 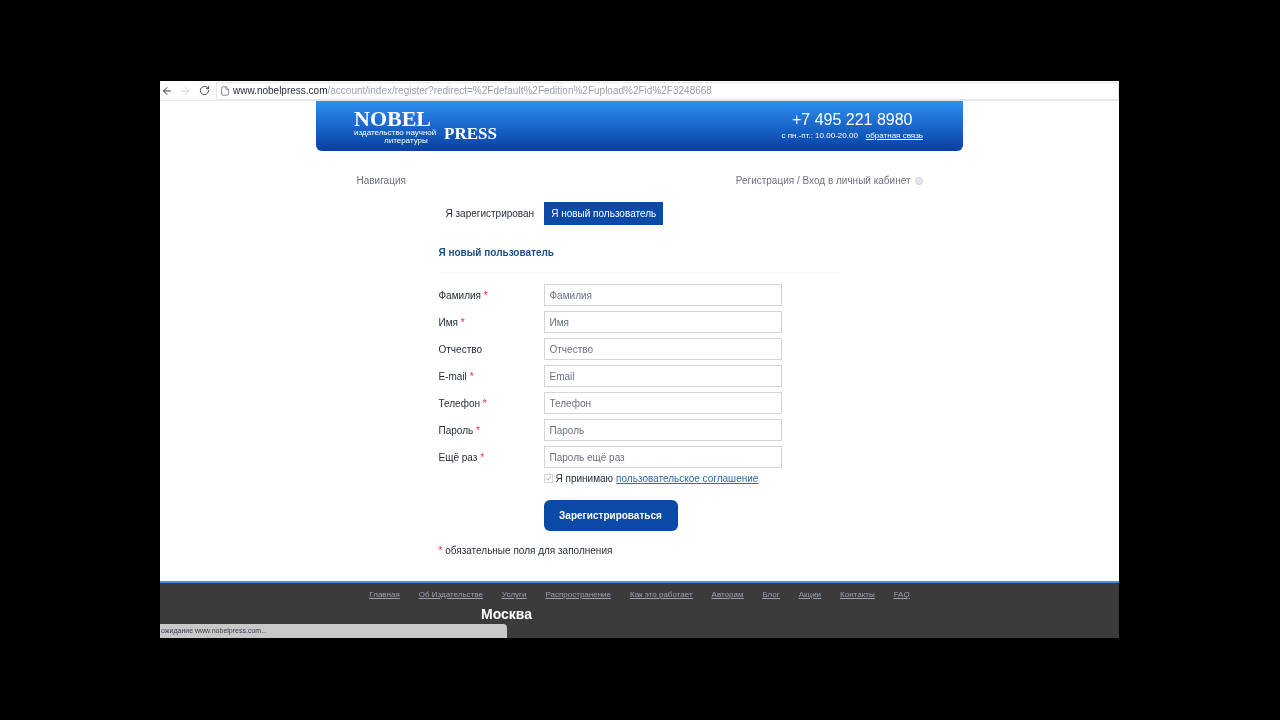 I want to click on url-host: www.nobelpress.com, so click(x=280, y=91).